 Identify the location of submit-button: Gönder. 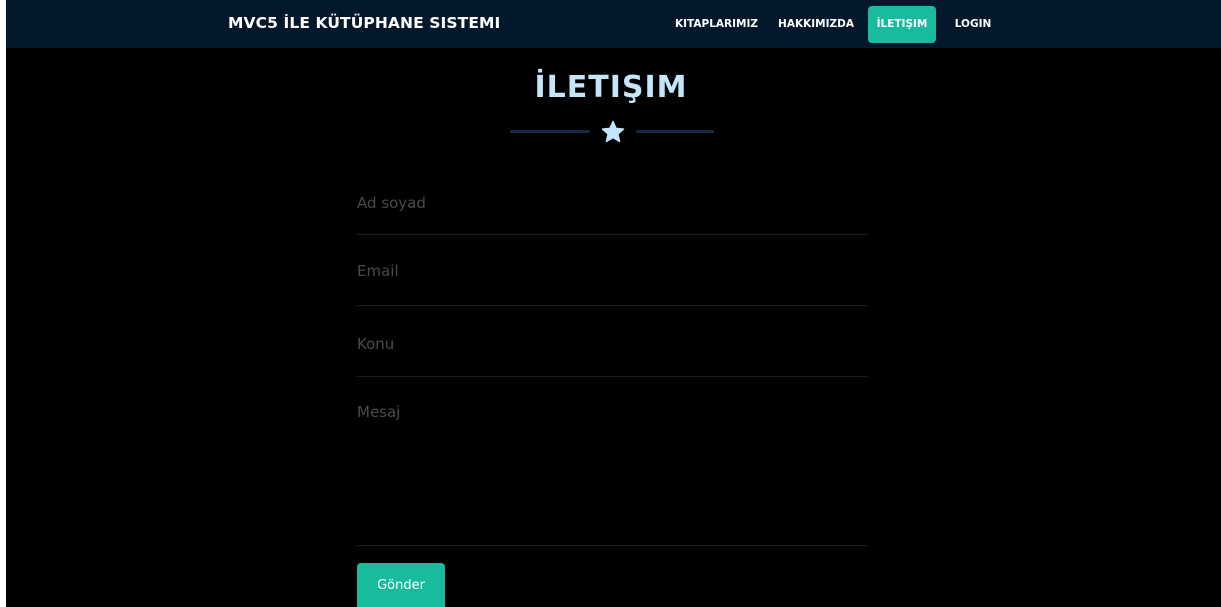
(401, 585).